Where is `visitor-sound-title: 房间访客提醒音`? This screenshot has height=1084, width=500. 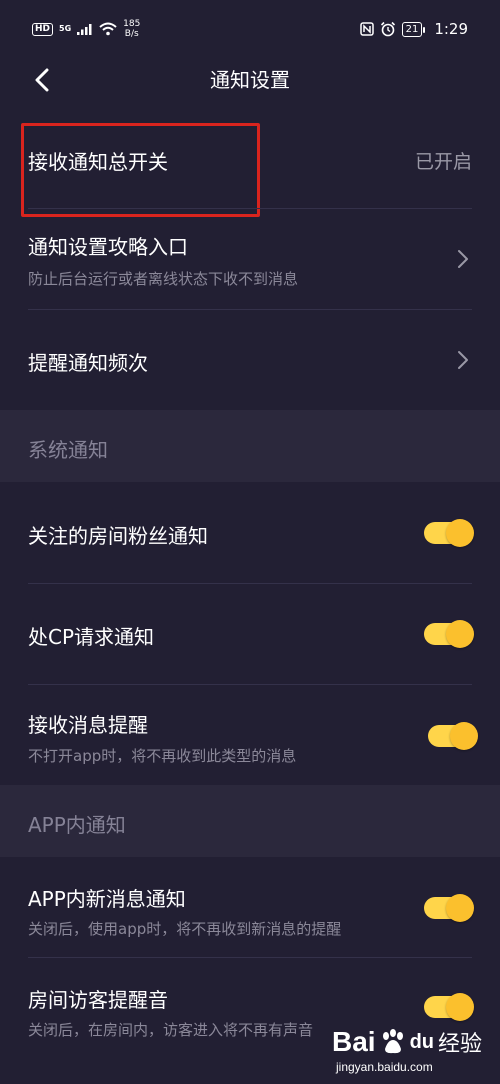 visitor-sound-title: 房间访客提醒音 is located at coordinates (98, 1000).